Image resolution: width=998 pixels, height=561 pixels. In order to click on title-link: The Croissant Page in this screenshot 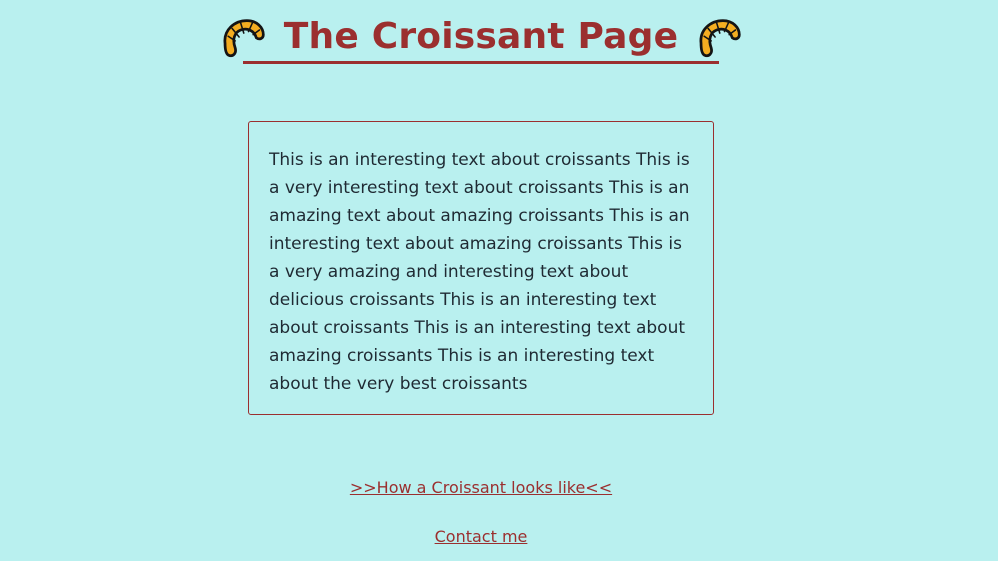, I will do `click(482, 38)`.